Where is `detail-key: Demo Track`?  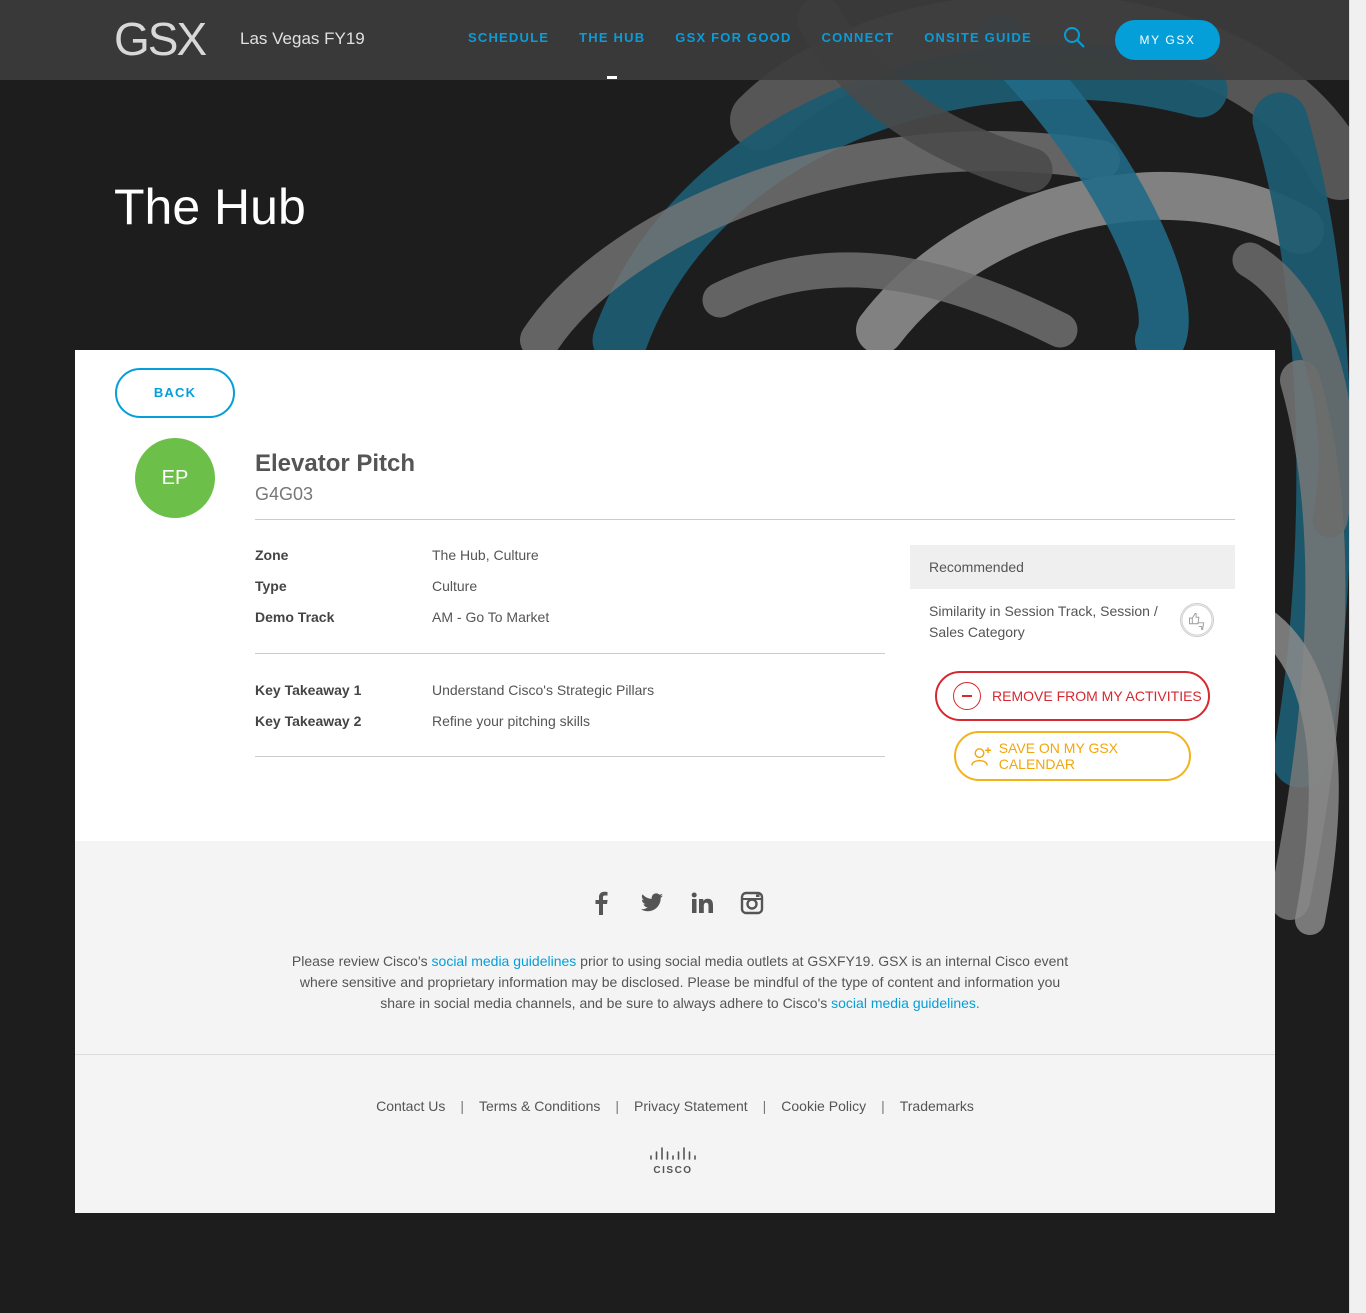 detail-key: Demo Track is located at coordinates (295, 616).